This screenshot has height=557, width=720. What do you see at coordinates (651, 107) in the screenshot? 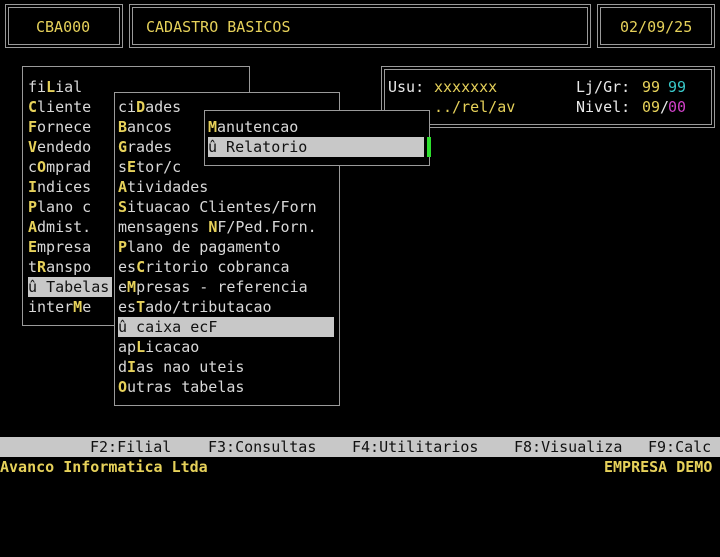
I see `level-value: 09` at bounding box center [651, 107].